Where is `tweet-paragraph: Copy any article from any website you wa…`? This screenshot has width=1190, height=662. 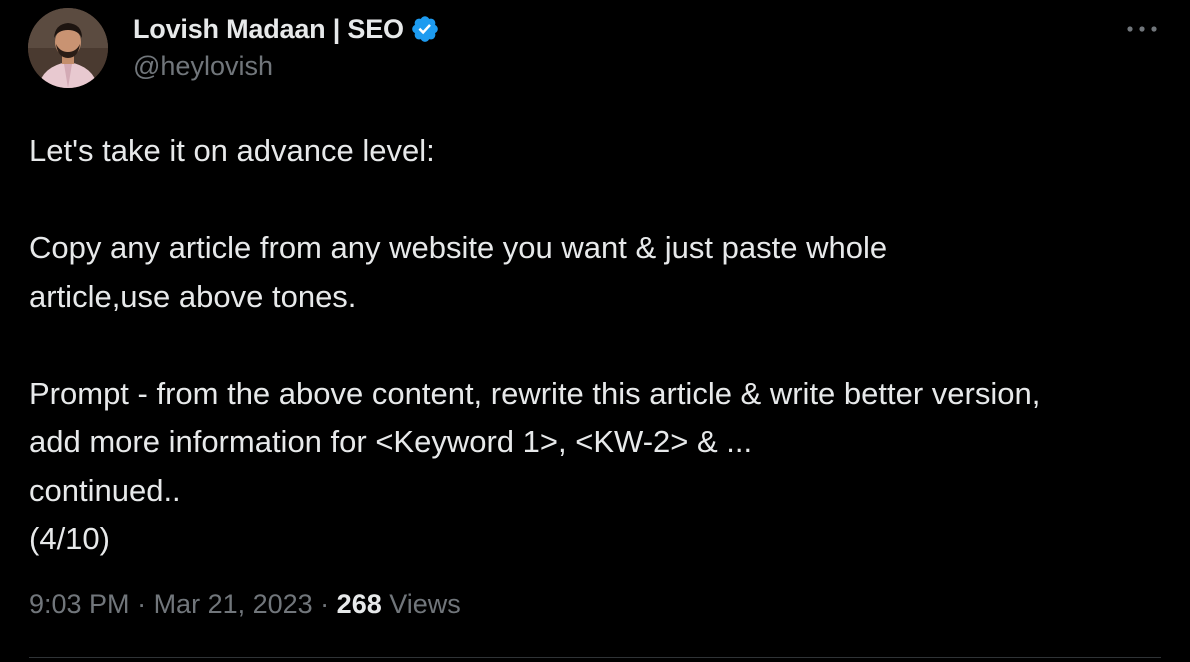
tweet-paragraph: Copy any article from any website you wa… is located at coordinates (462, 272).